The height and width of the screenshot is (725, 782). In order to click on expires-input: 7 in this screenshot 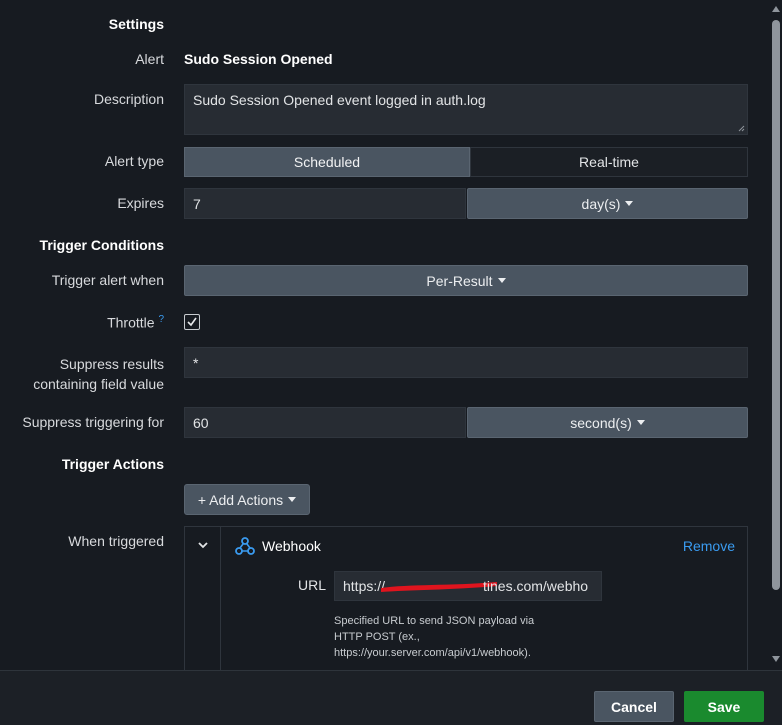, I will do `click(325, 203)`.